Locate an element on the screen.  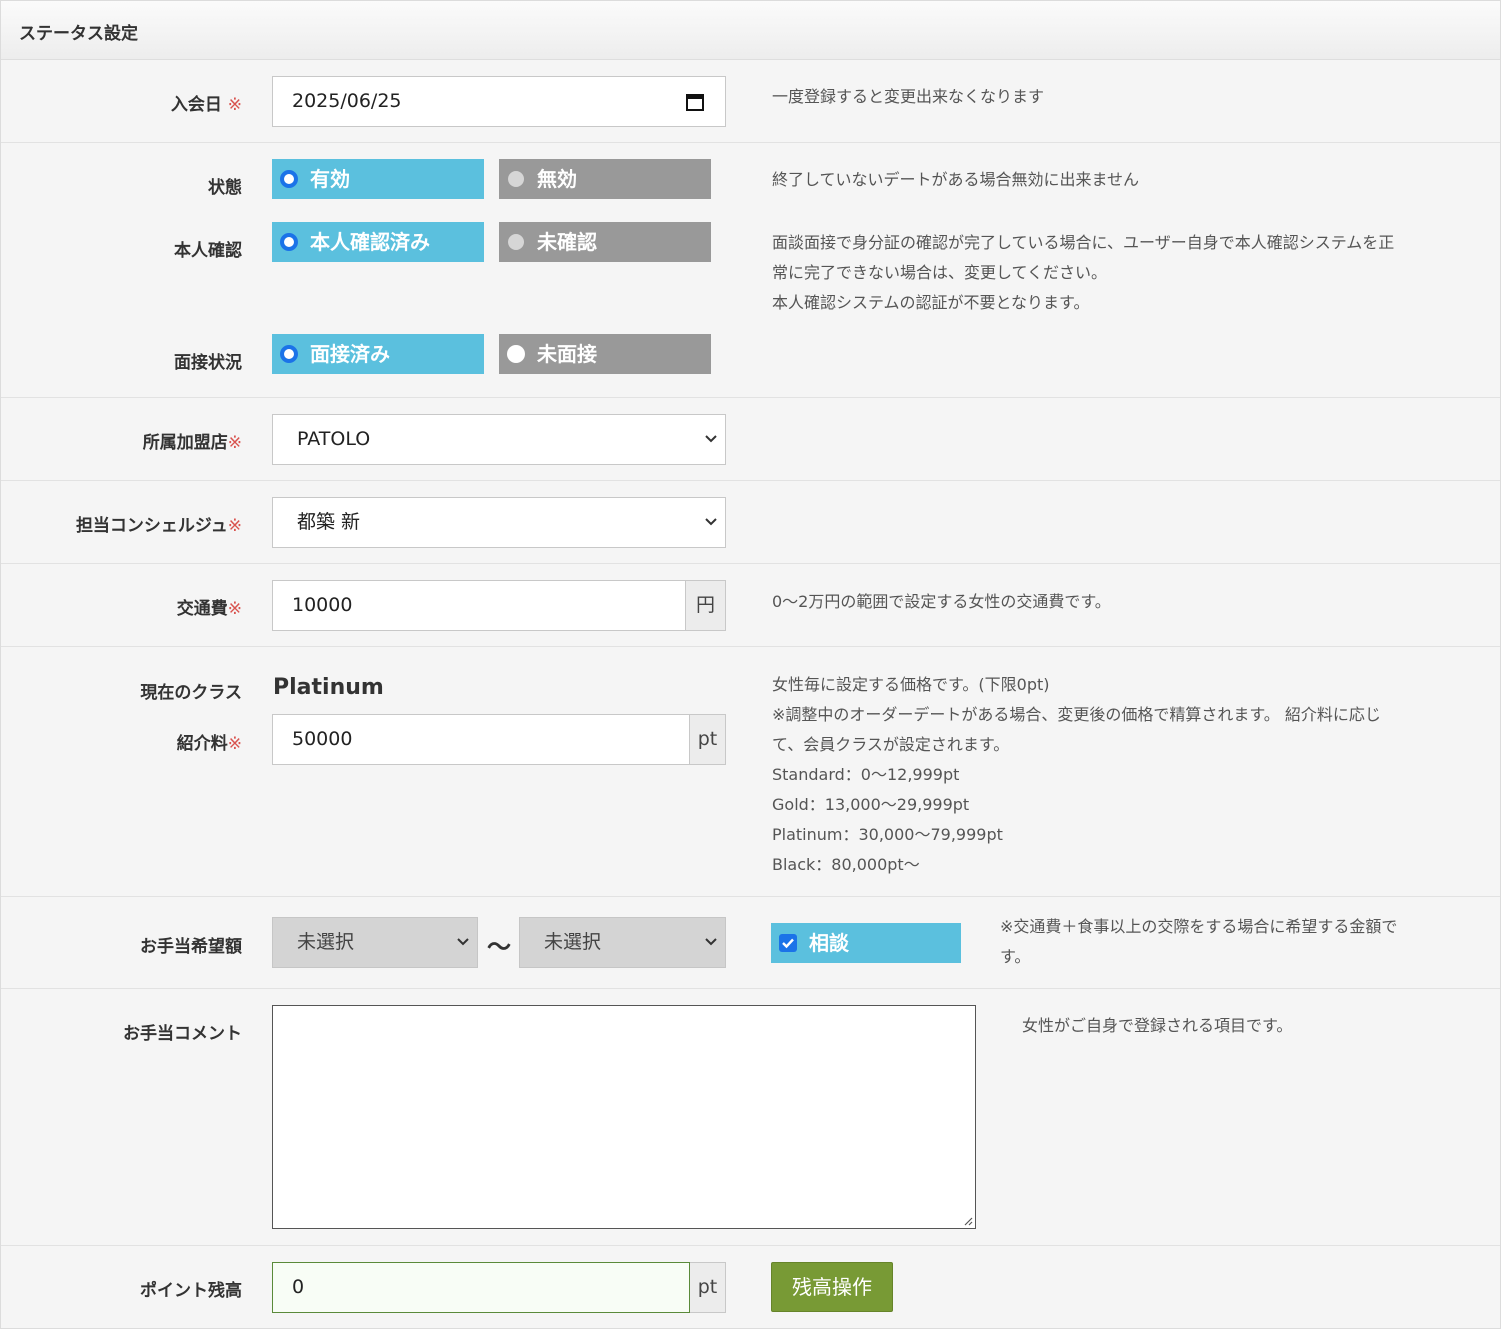
points-unit: pt is located at coordinates (708, 1287).